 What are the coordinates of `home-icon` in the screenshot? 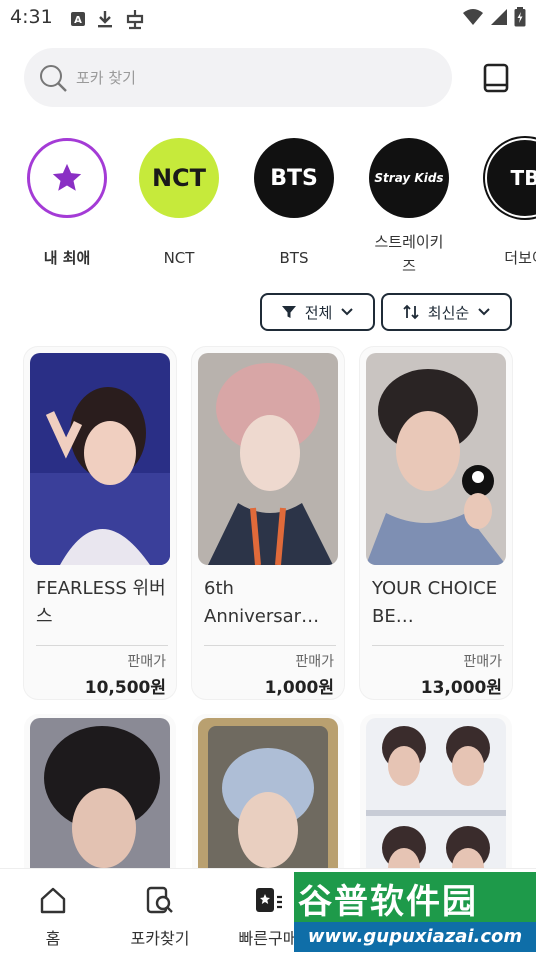 It's located at (53, 900).